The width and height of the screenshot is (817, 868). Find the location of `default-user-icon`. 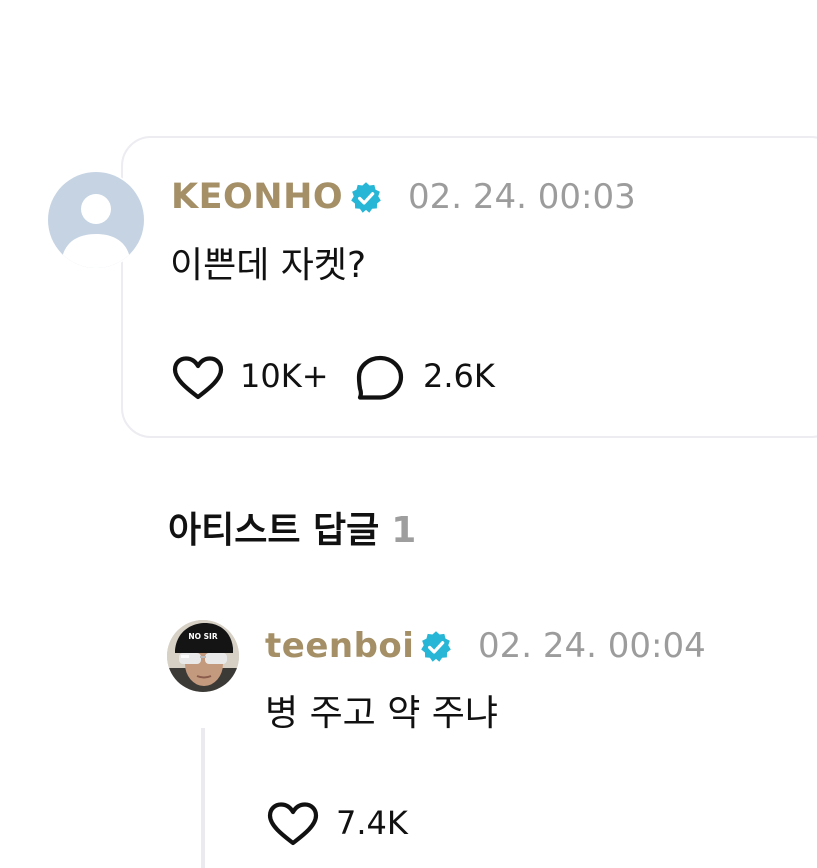

default-user-icon is located at coordinates (96, 231).